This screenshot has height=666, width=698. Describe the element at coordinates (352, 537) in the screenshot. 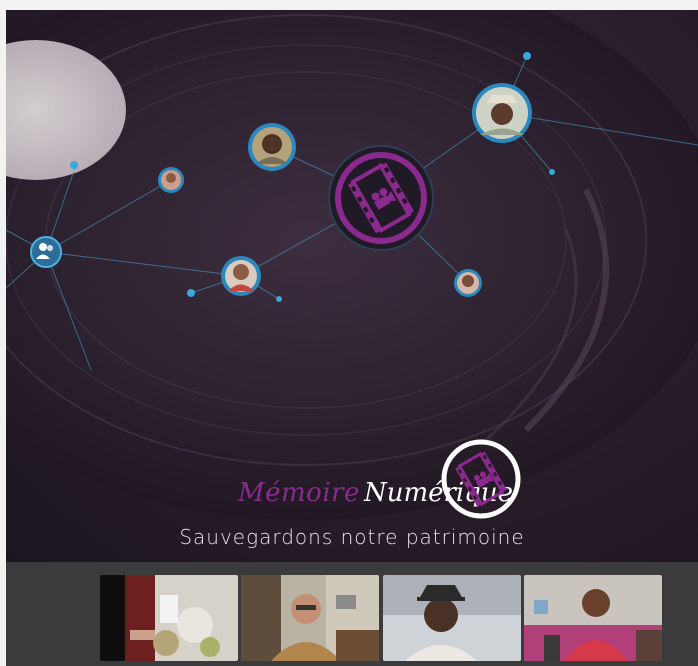

I see `tagline: Sauvegardons notre patrimoine` at that location.